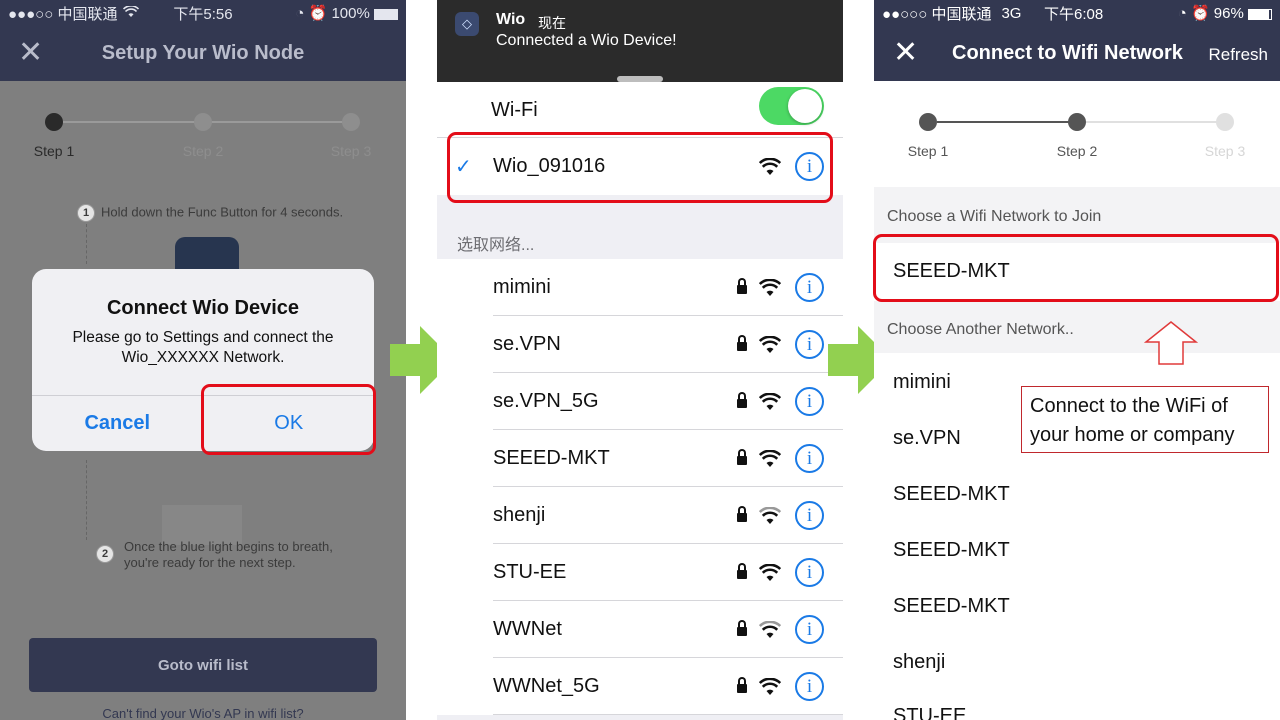 The height and width of the screenshot is (720, 1280). Describe the element at coordinates (928, 151) in the screenshot. I see `step-1-label: Step 1` at that location.